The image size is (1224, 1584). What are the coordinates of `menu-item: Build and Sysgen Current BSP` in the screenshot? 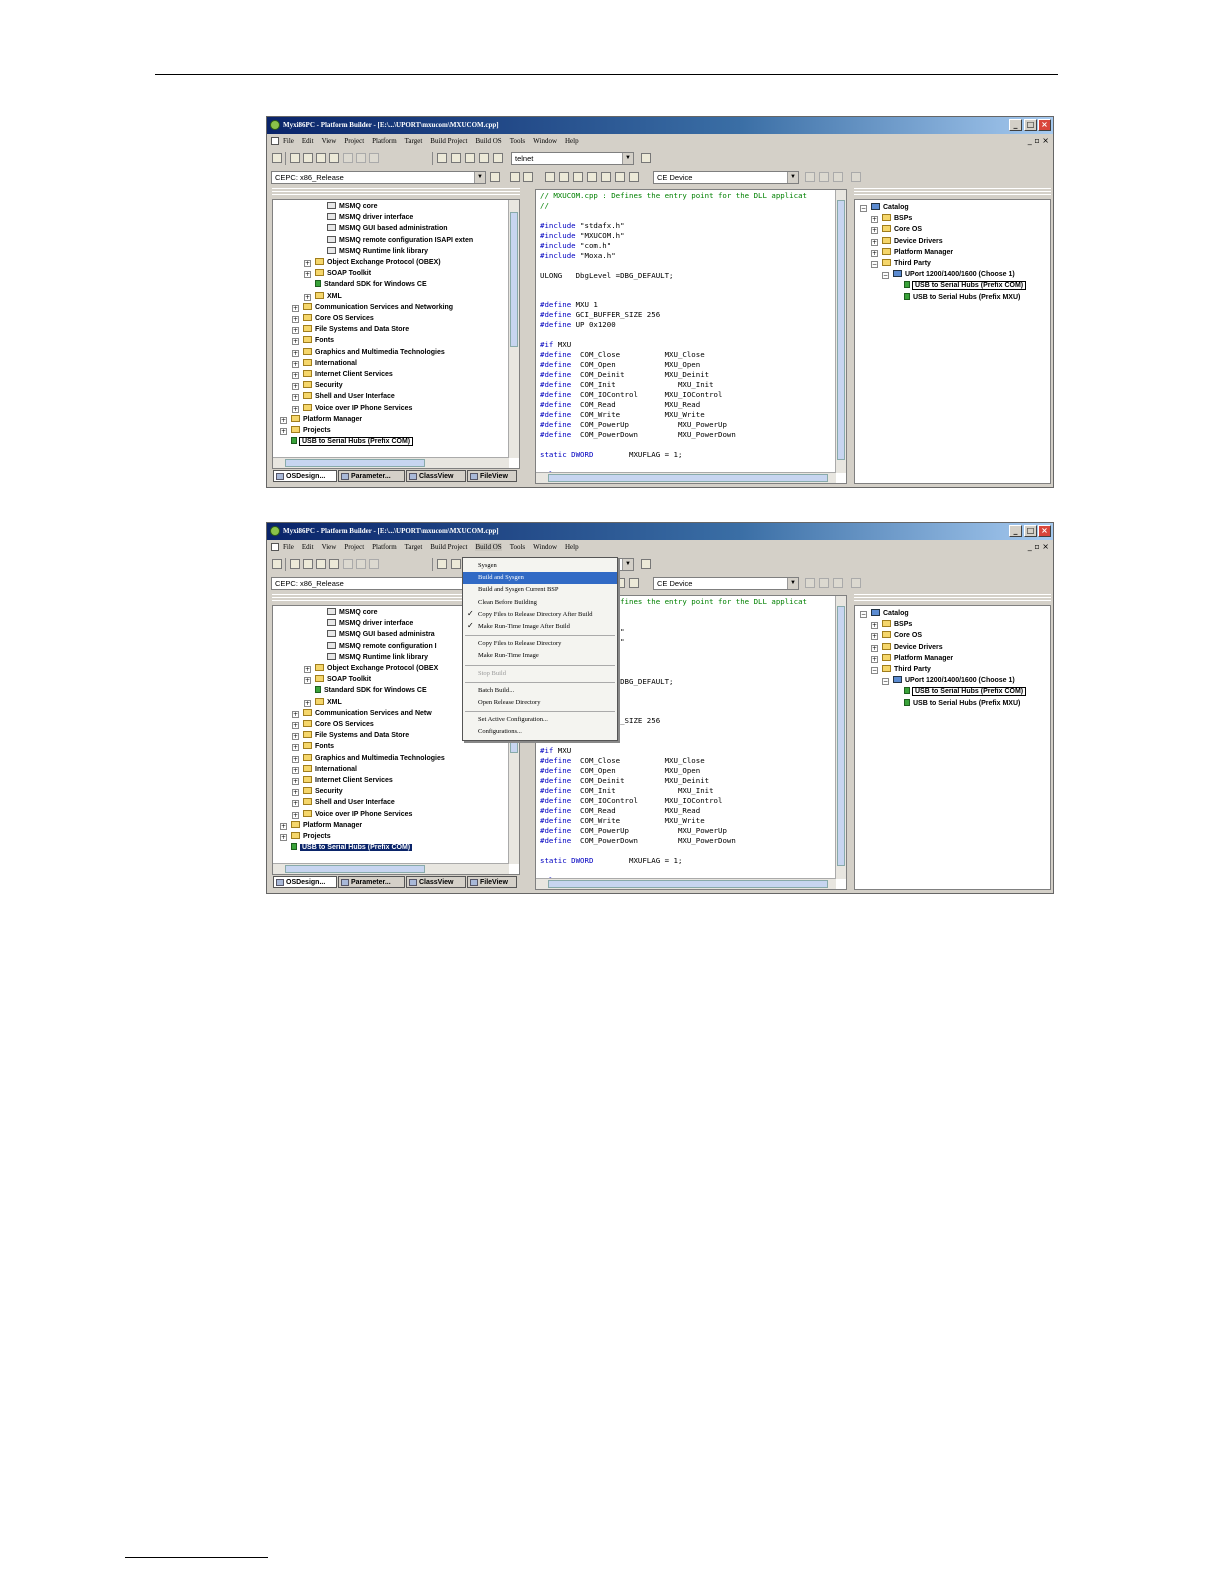 It's located at (540, 590).